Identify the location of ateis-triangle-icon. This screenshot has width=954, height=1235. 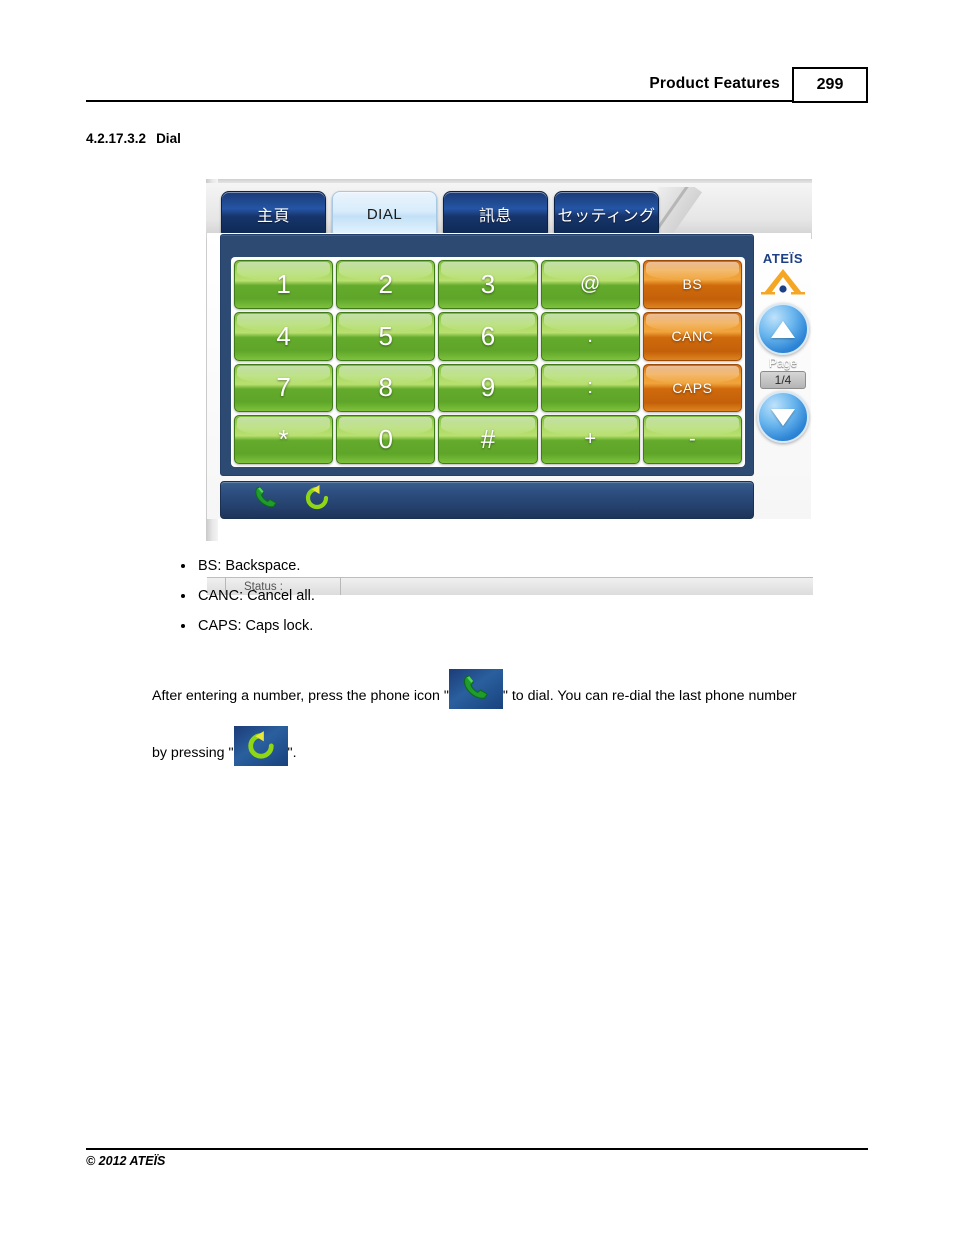
(783, 284).